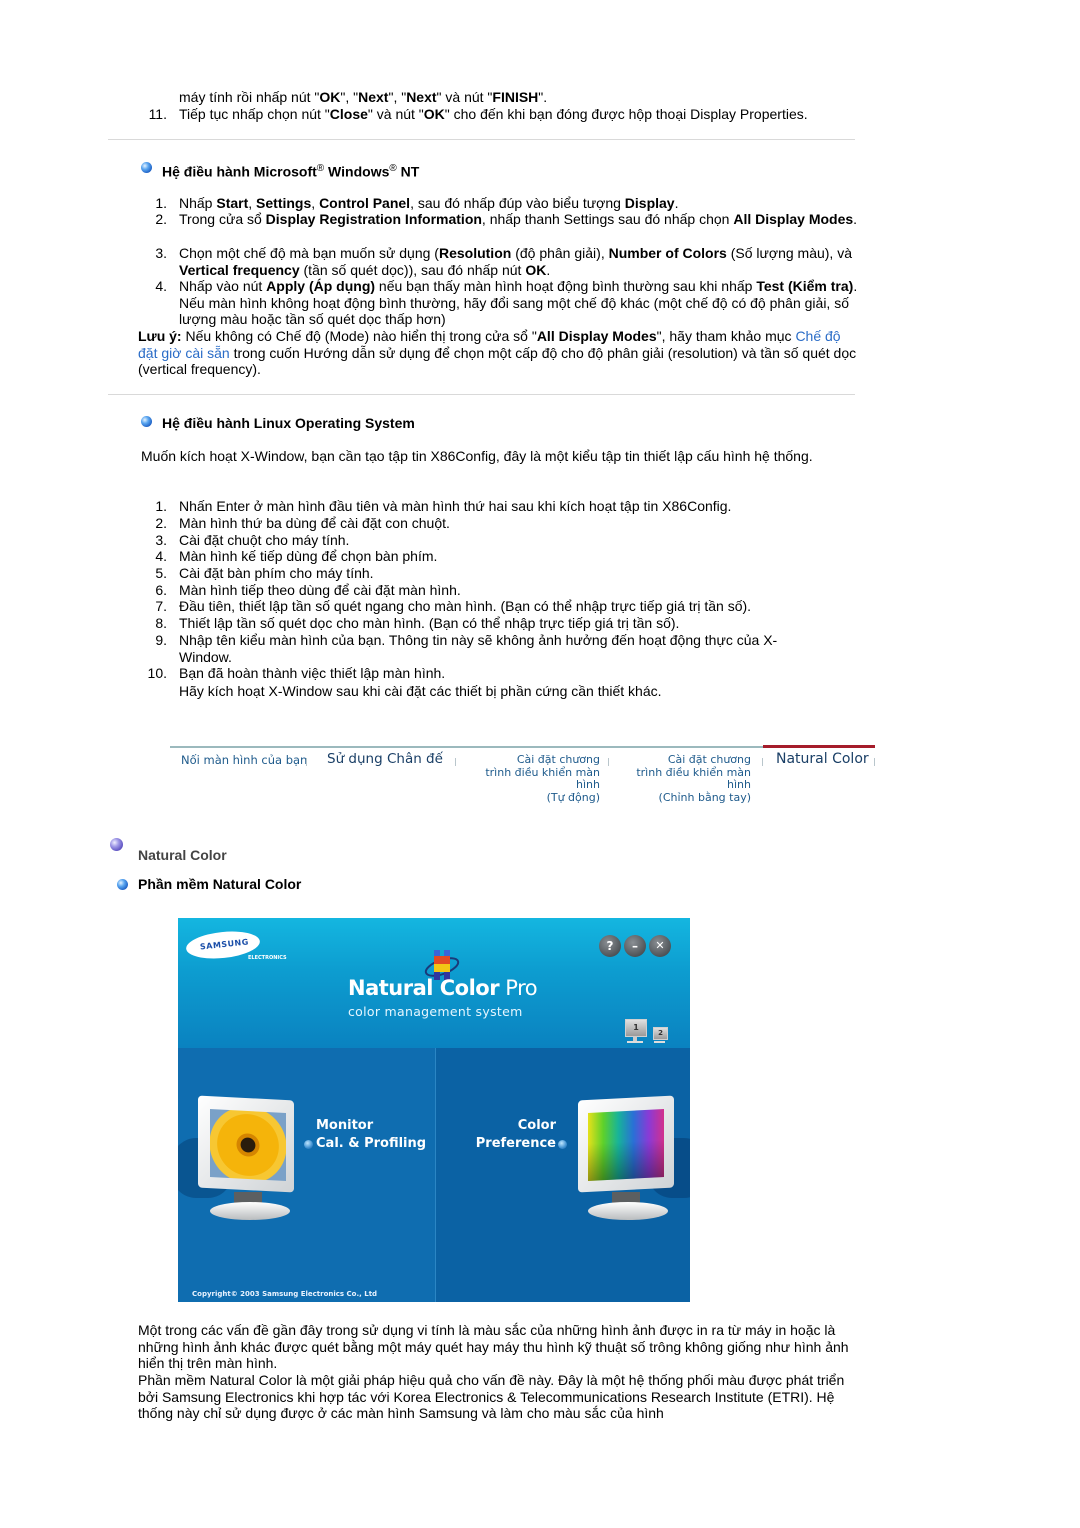 This screenshot has height=1528, width=1080. I want to click on text: (Số lượng màu), và, so click(789, 253).